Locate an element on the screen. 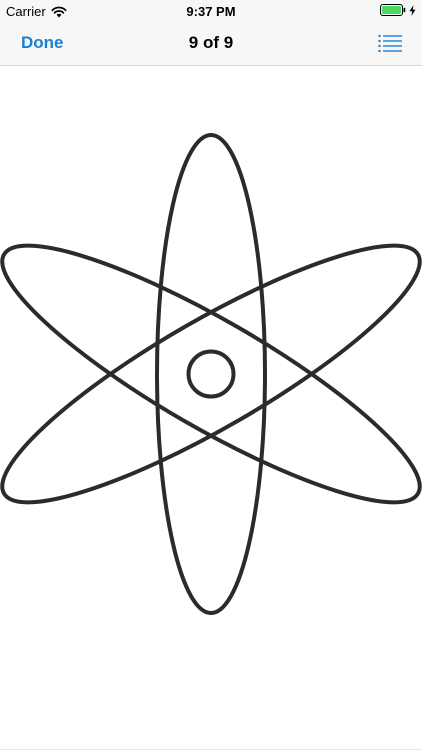 This screenshot has width=422, height=750. status-right is located at coordinates (398, 10).